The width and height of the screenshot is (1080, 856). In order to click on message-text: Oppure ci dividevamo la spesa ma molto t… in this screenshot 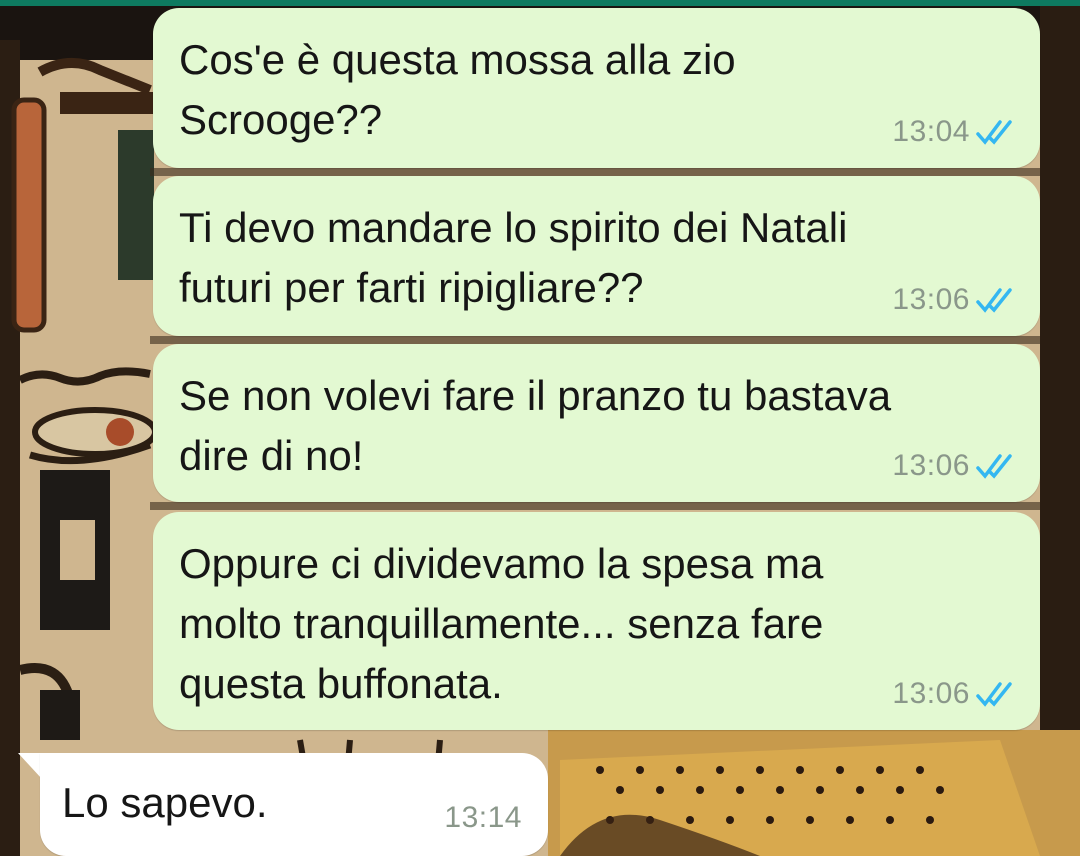, I will do `click(501, 623)`.